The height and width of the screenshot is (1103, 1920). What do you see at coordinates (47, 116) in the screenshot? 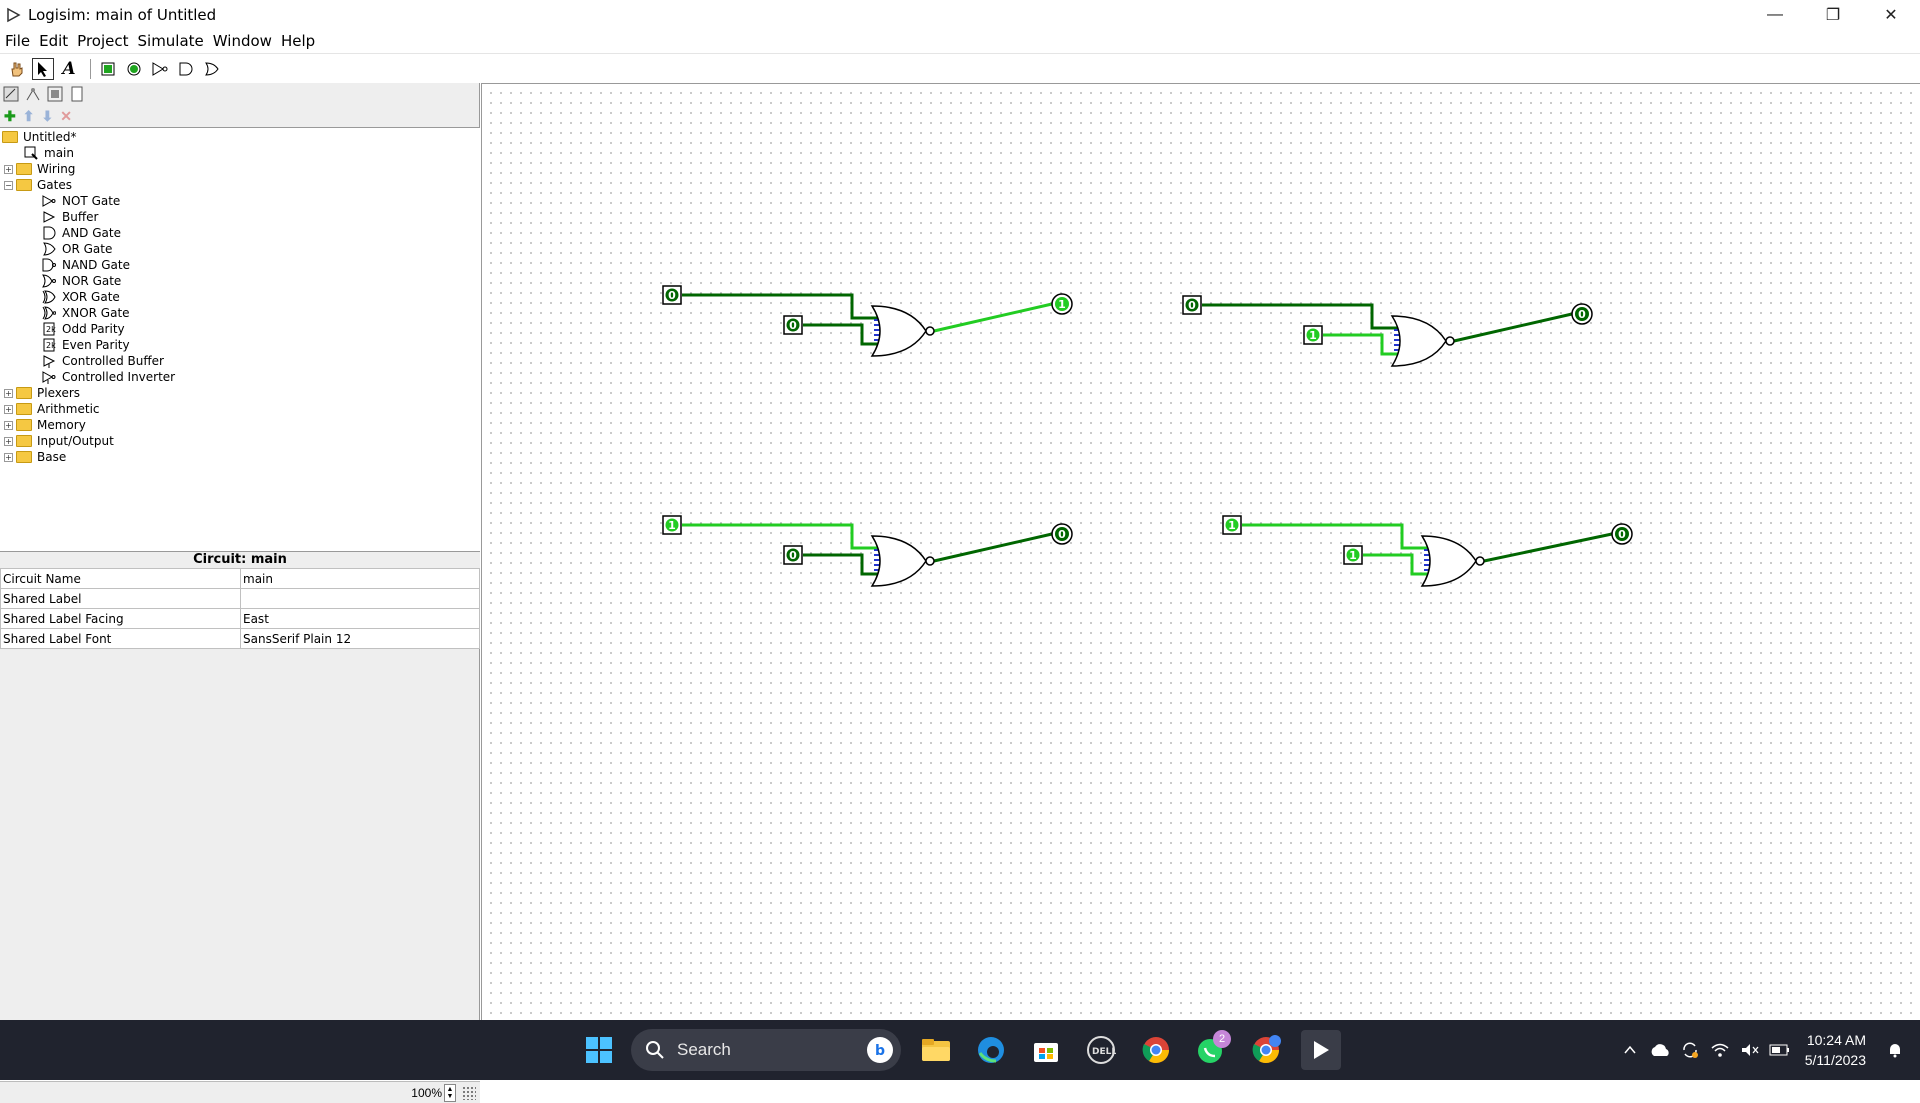
I see `move-down-button: ⬇` at bounding box center [47, 116].